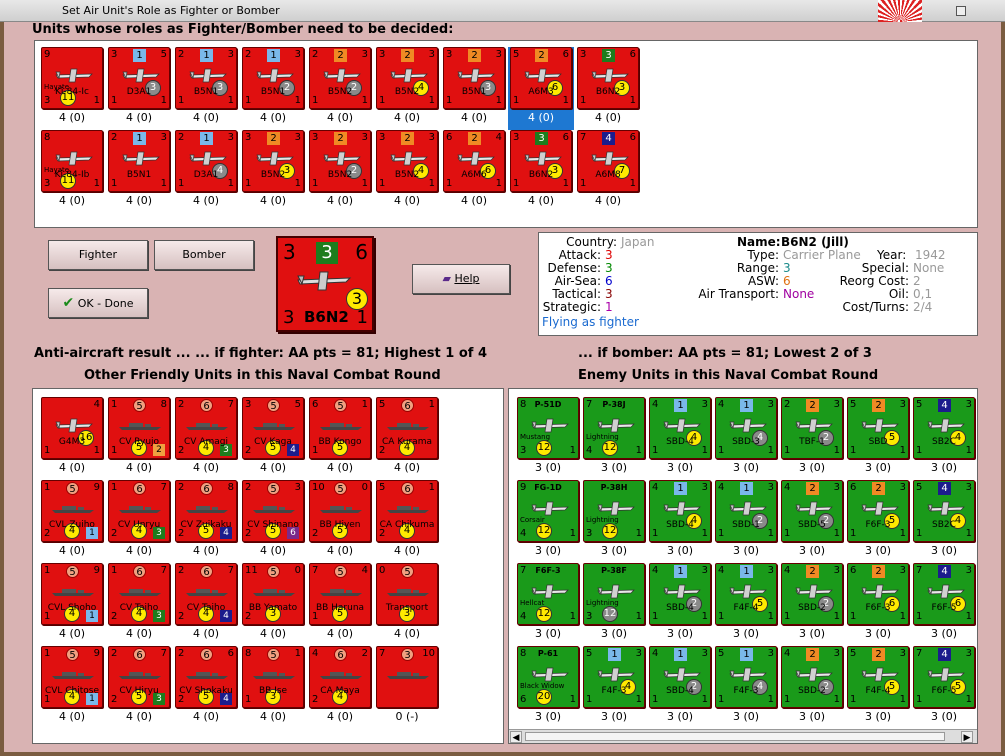 Image resolution: width=1005 pixels, height=756 pixels. I want to click on pending-unit: 3 2 3 3 B5N2 1 1 4 (0), so click(273, 171).